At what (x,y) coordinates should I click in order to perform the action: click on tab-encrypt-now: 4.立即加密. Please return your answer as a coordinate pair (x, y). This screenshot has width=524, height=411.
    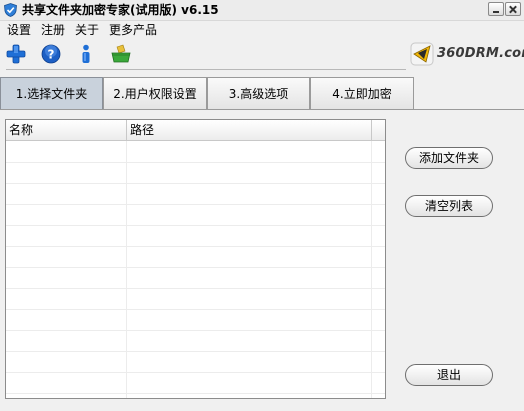
    Looking at the image, I should click on (362, 93).